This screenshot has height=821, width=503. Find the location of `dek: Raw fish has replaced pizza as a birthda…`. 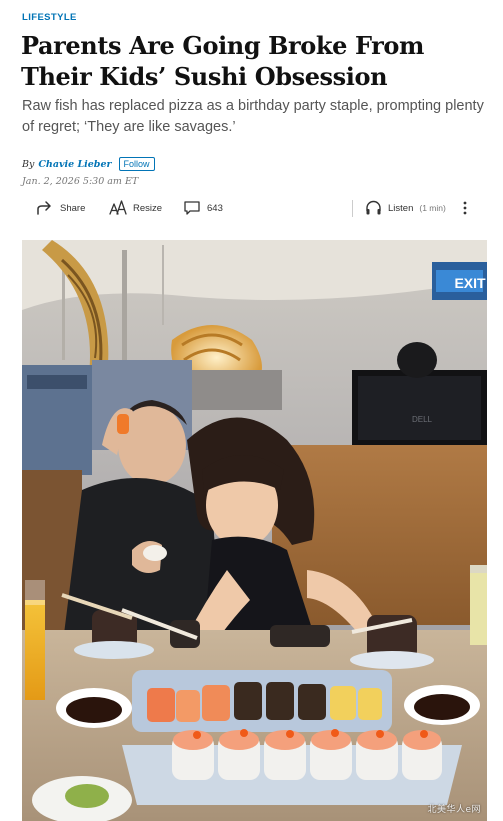

dek: Raw fish has replaced pizza as a birthda… is located at coordinates (253, 116).